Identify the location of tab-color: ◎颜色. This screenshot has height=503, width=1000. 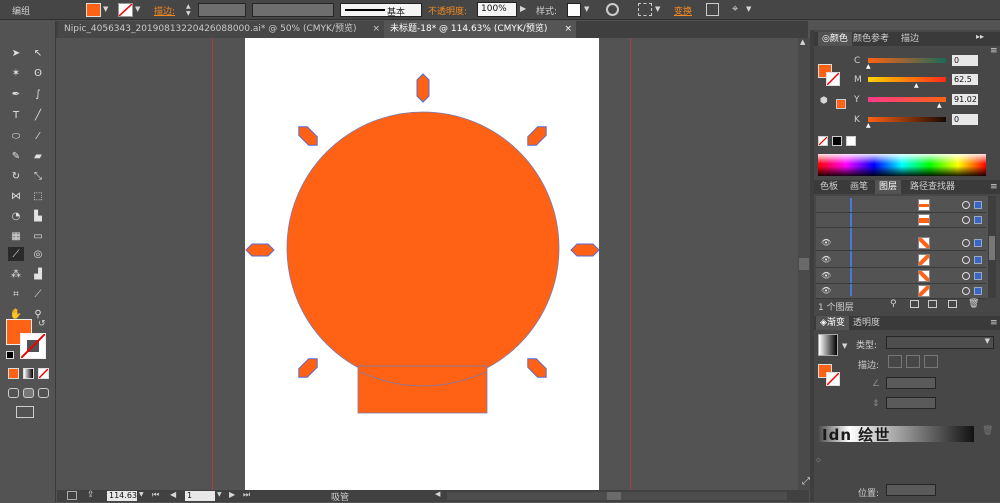
(835, 39).